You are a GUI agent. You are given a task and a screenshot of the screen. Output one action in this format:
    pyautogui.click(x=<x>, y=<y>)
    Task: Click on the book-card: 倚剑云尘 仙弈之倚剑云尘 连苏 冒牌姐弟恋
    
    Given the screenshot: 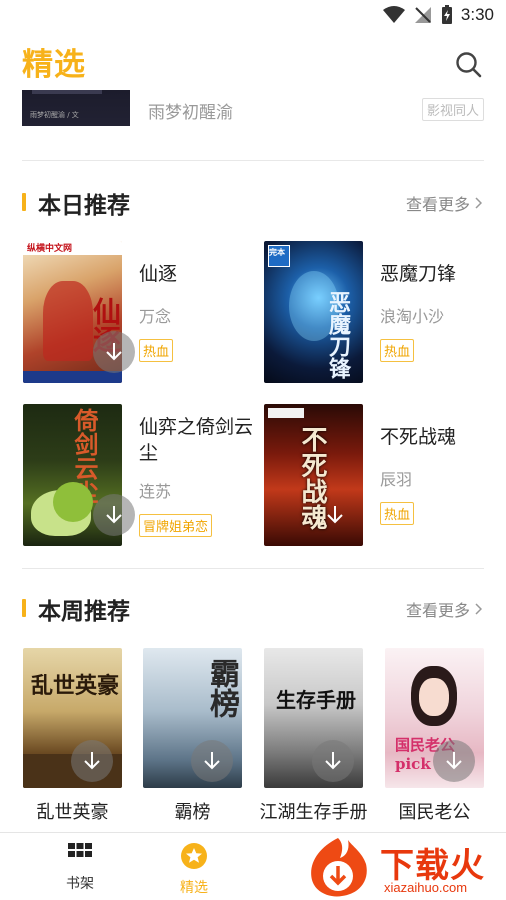 What is the action you would take?
    pyautogui.click(x=138, y=475)
    